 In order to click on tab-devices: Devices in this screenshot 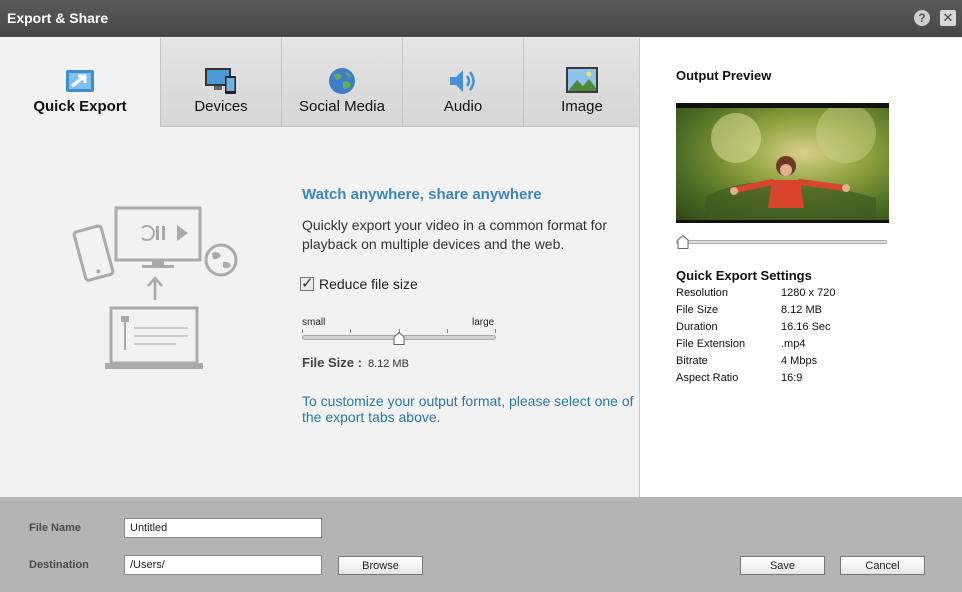, I will do `click(220, 82)`.